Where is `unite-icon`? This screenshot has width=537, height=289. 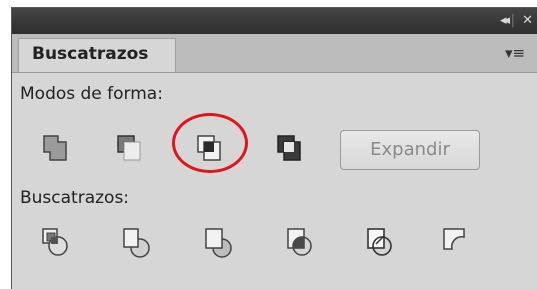 unite-icon is located at coordinates (55, 148).